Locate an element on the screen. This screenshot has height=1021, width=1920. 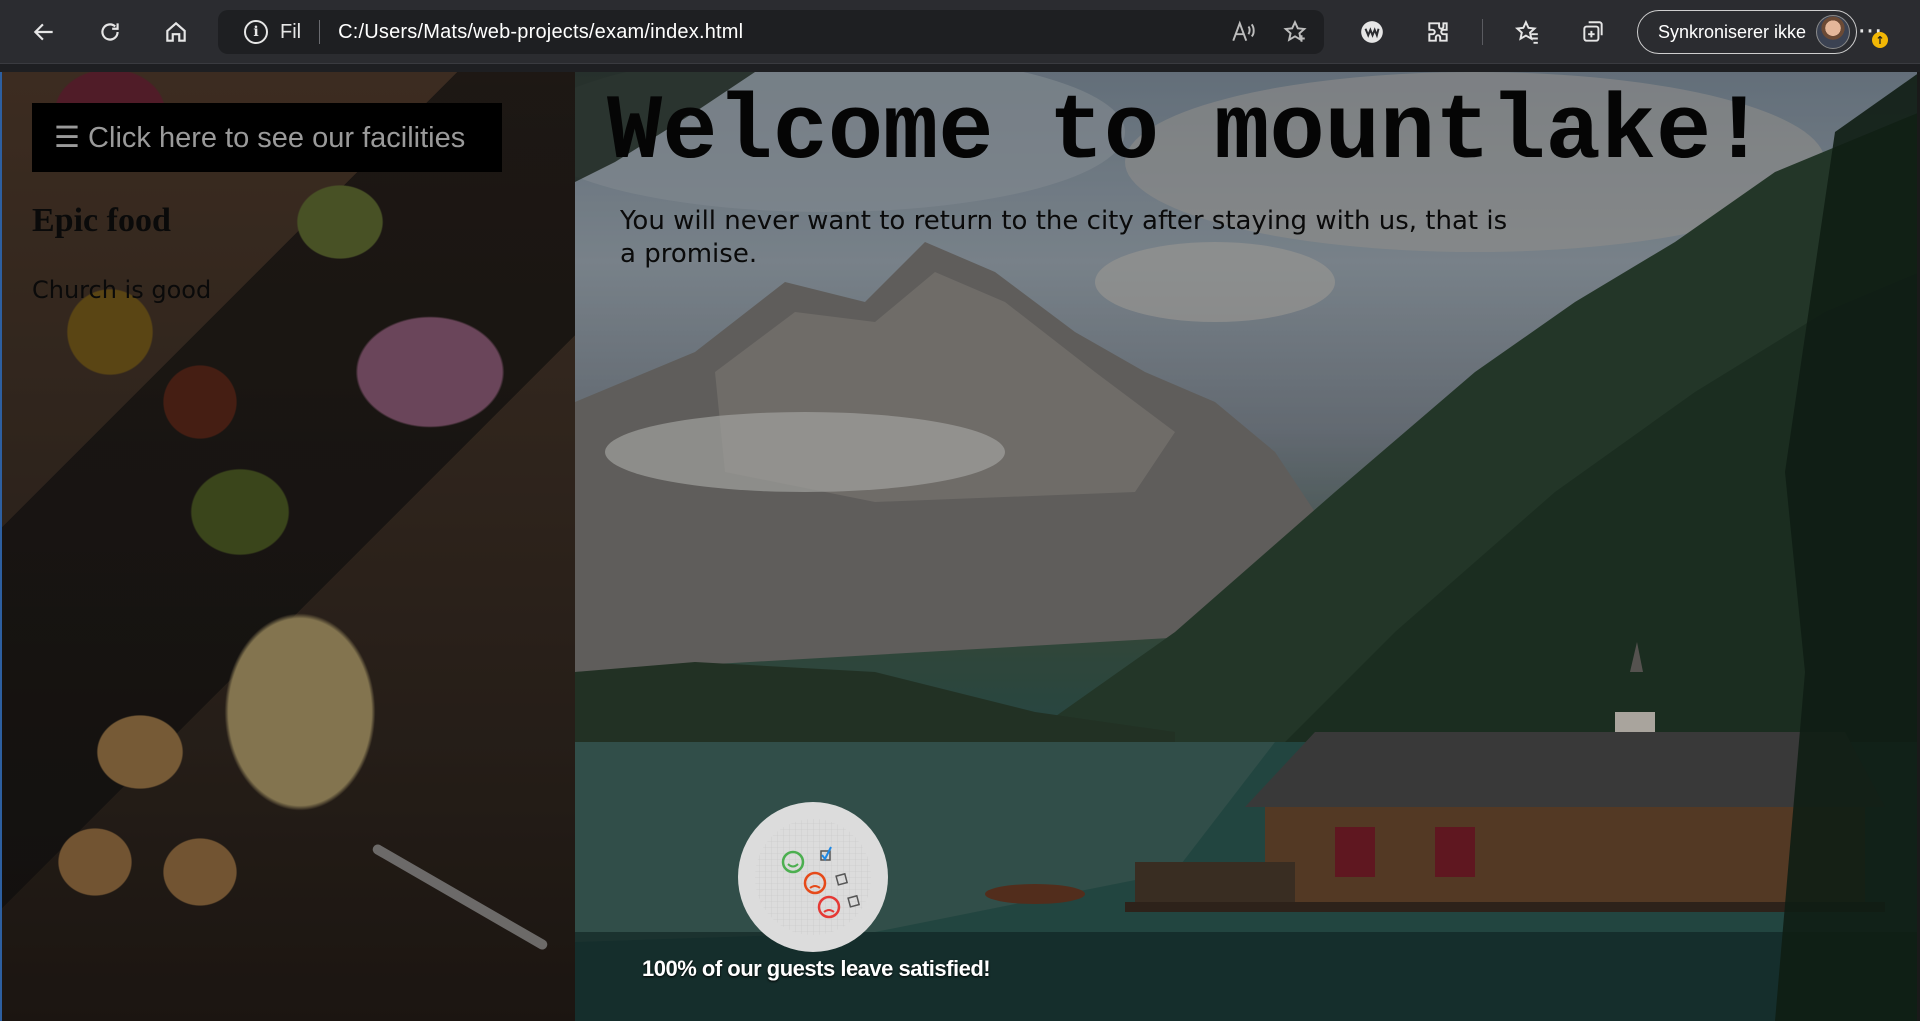
sync-status-label: Synkroniserer ikke is located at coordinates (1732, 31).